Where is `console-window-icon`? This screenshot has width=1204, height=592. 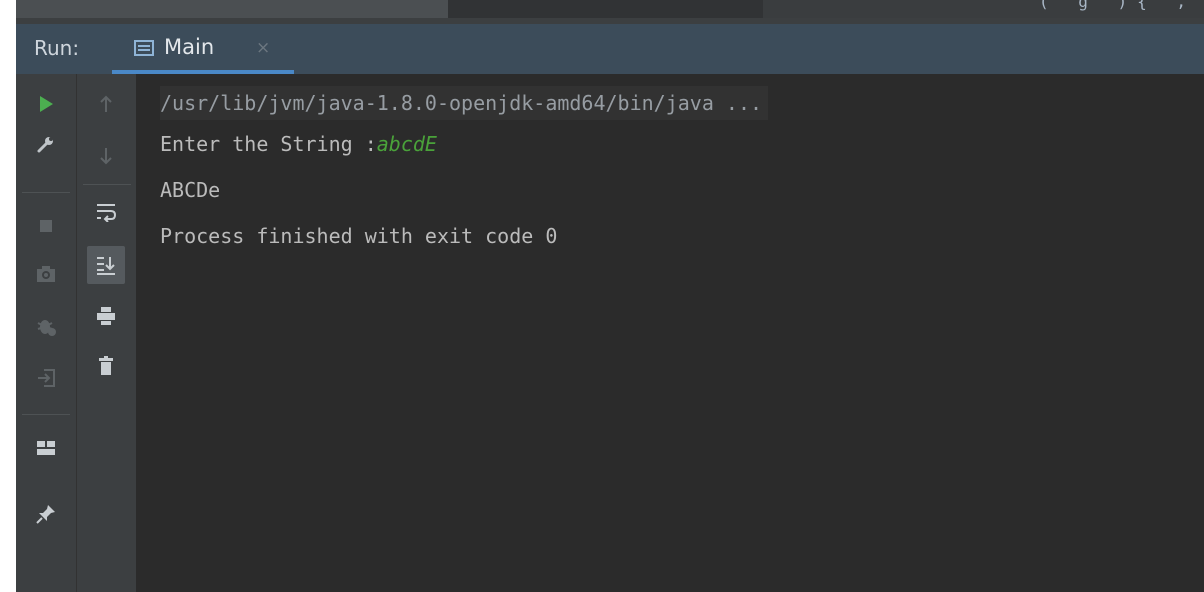
console-window-icon is located at coordinates (144, 48).